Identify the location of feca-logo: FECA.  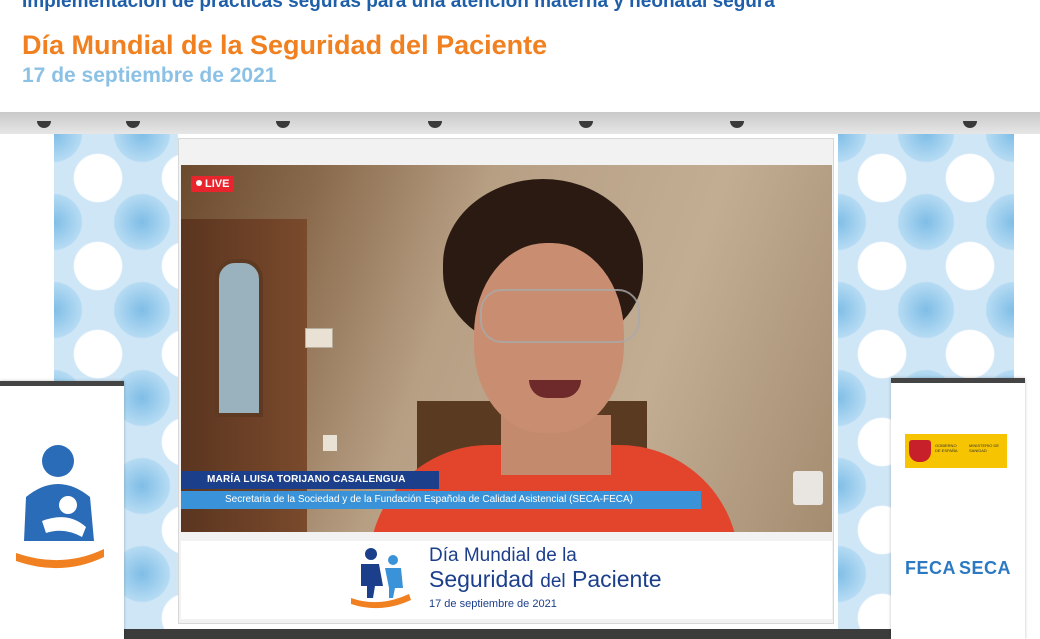
(930, 568).